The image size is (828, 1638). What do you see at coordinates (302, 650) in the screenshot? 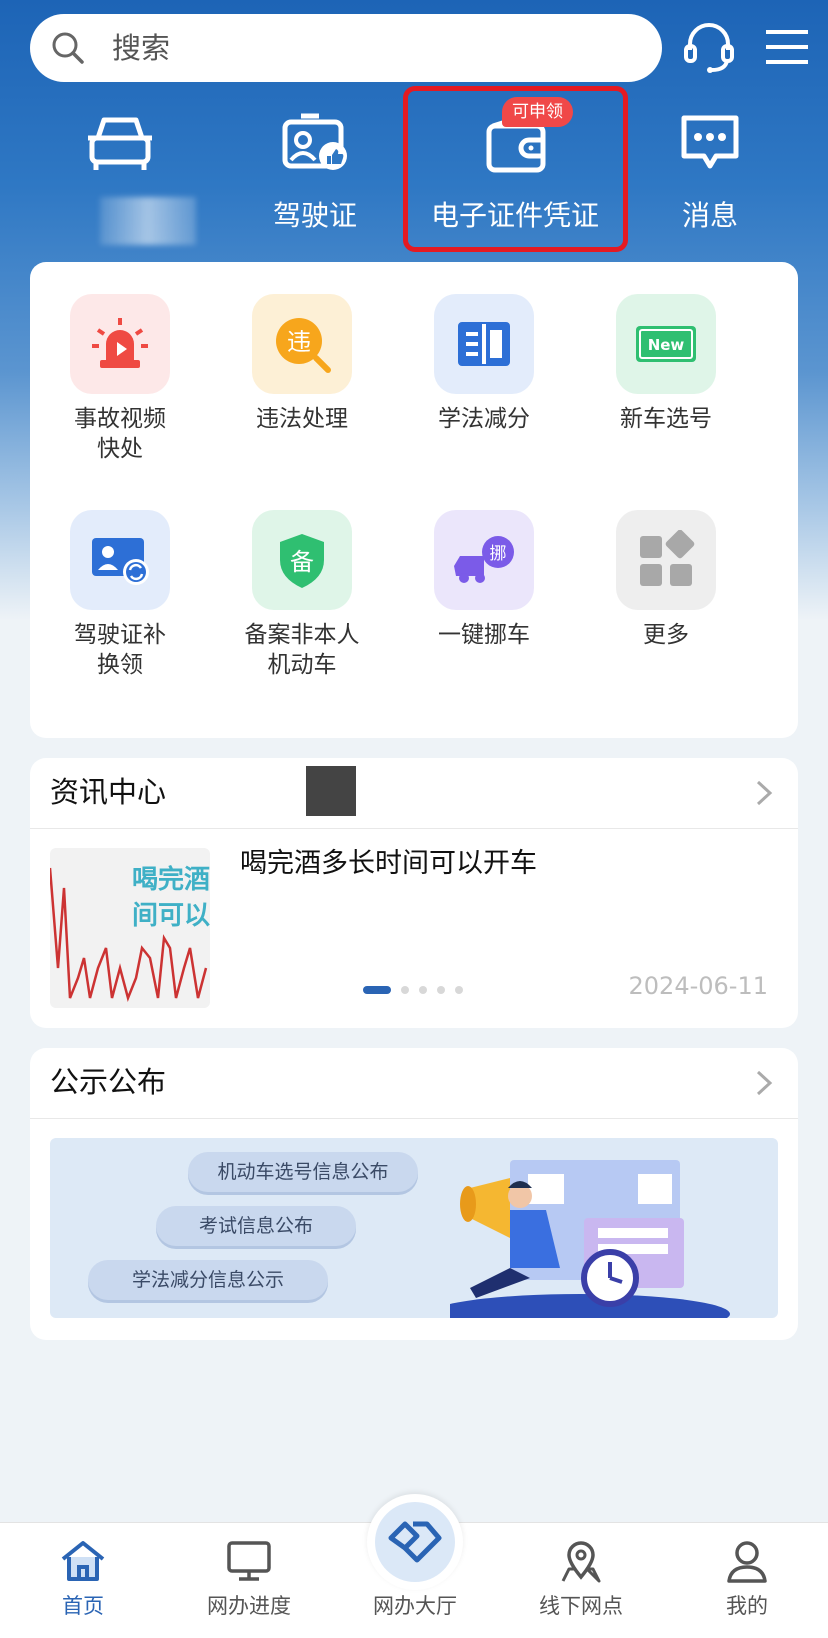
I see `service-label: 备案非本人机动车` at bounding box center [302, 650].